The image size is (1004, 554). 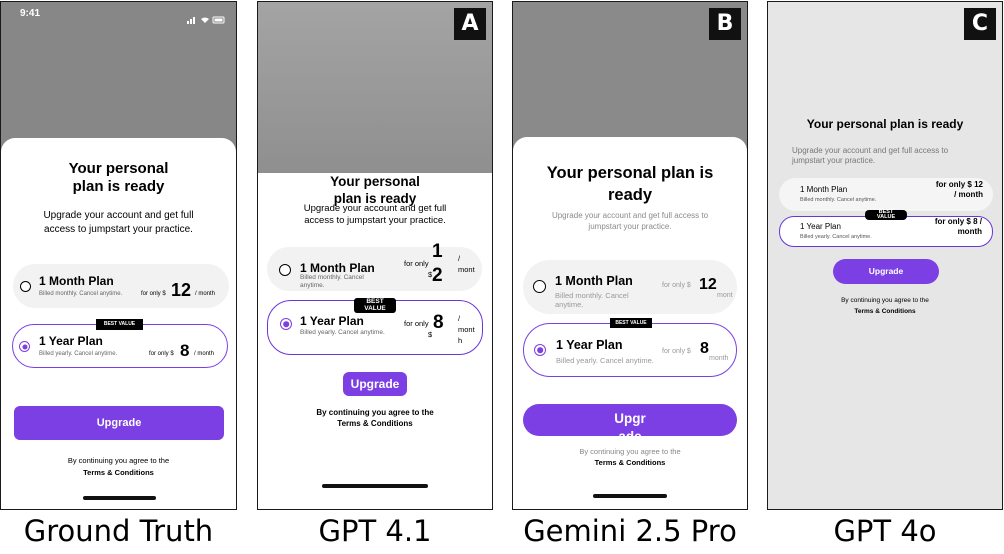 I want to click on month-plan-price: 12, so click(x=181, y=290).